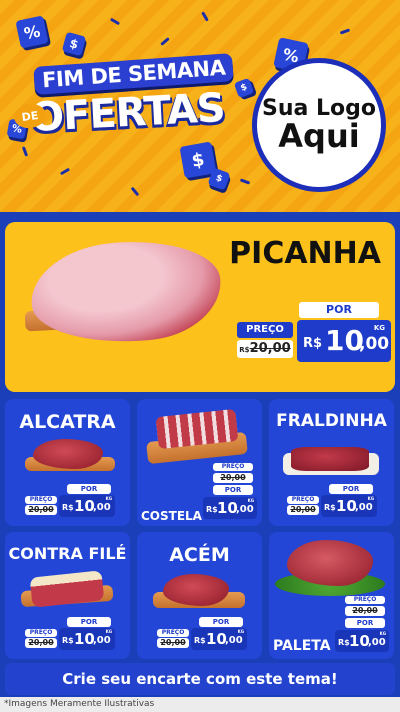  Describe the element at coordinates (196, 590) in the screenshot. I see `acem-image` at that location.